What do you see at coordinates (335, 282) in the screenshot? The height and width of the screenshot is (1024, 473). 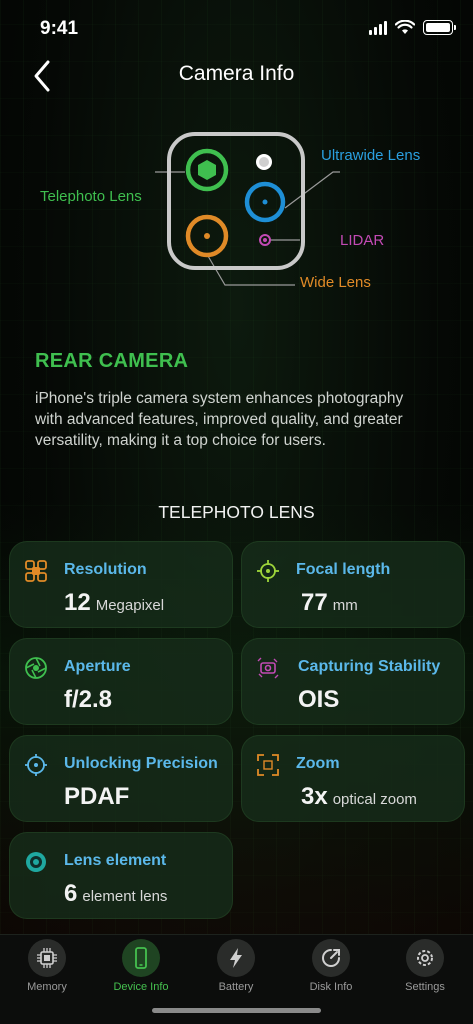 I see `wide-lens-label: Wide Lens` at bounding box center [335, 282].